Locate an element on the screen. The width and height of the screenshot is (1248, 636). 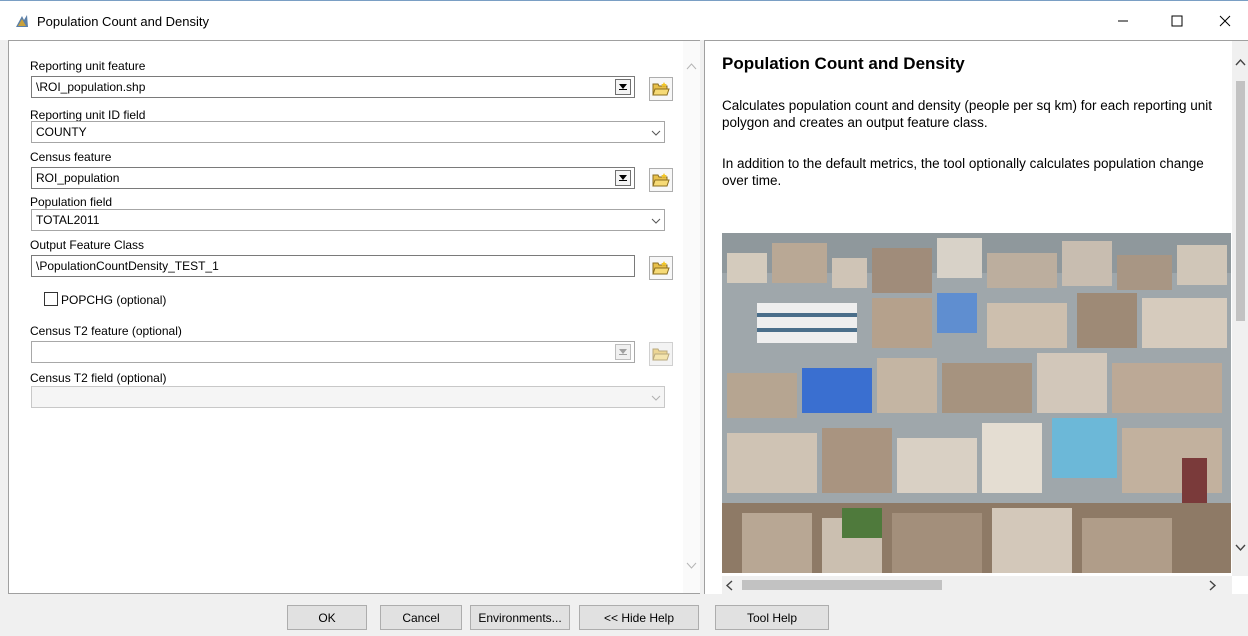
census-t2-feature-dropdown is located at coordinates (623, 352).